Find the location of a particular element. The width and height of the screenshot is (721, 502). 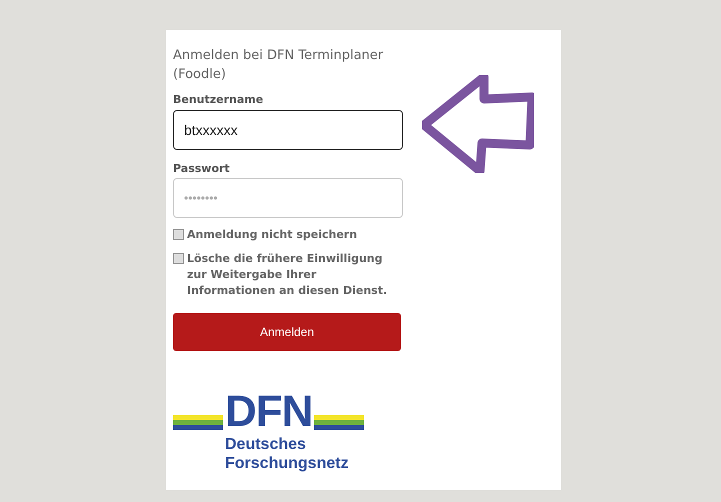

logo-subtitle: Deutsches is located at coordinates (266, 444).